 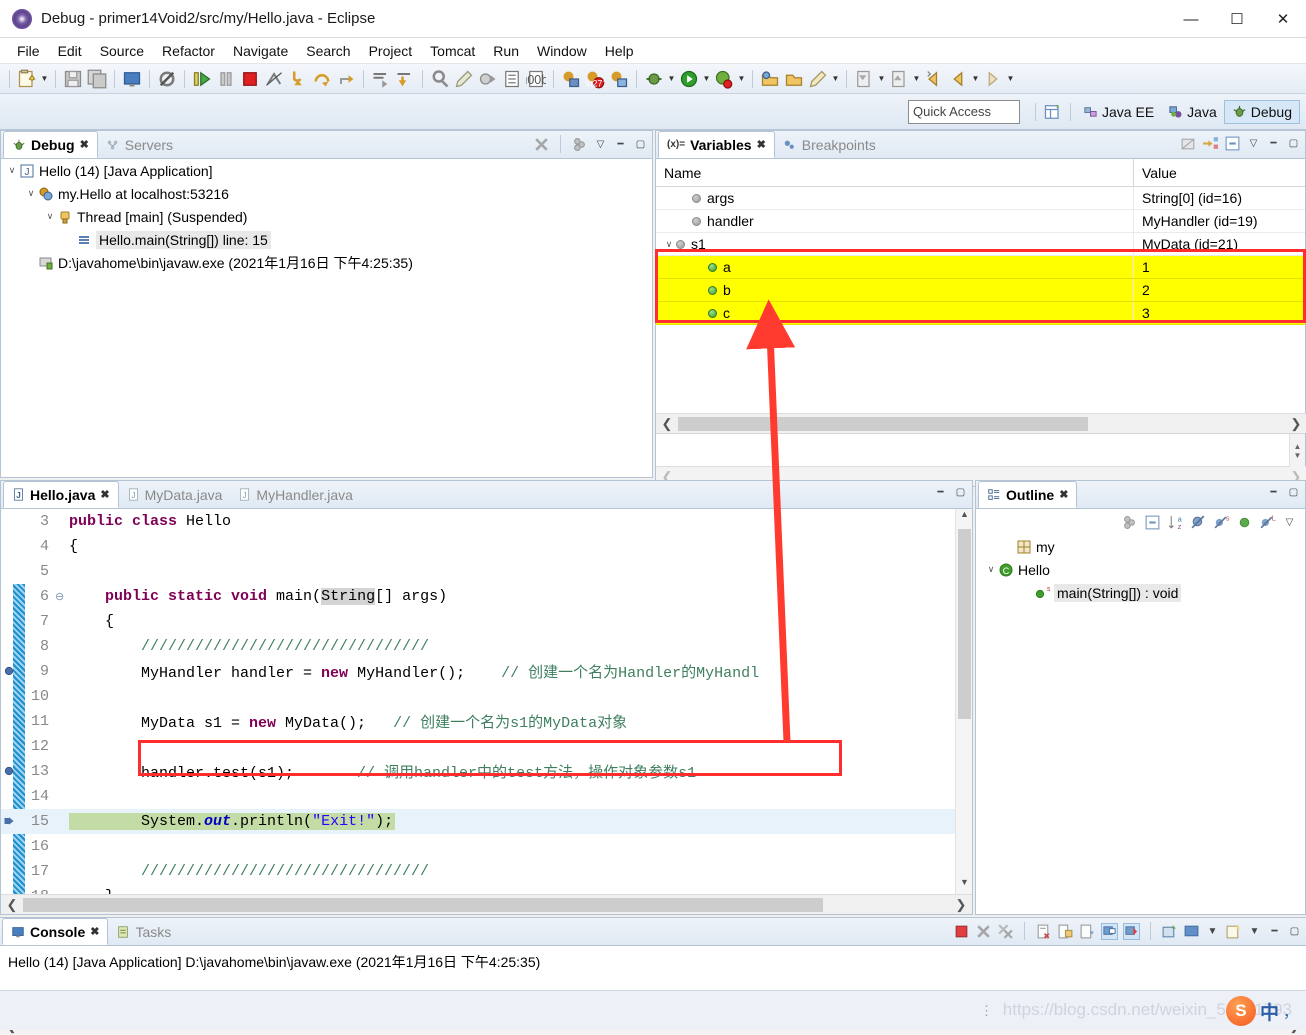 What do you see at coordinates (452, 51) in the screenshot?
I see `menu-tomcat: Tomcat` at bounding box center [452, 51].